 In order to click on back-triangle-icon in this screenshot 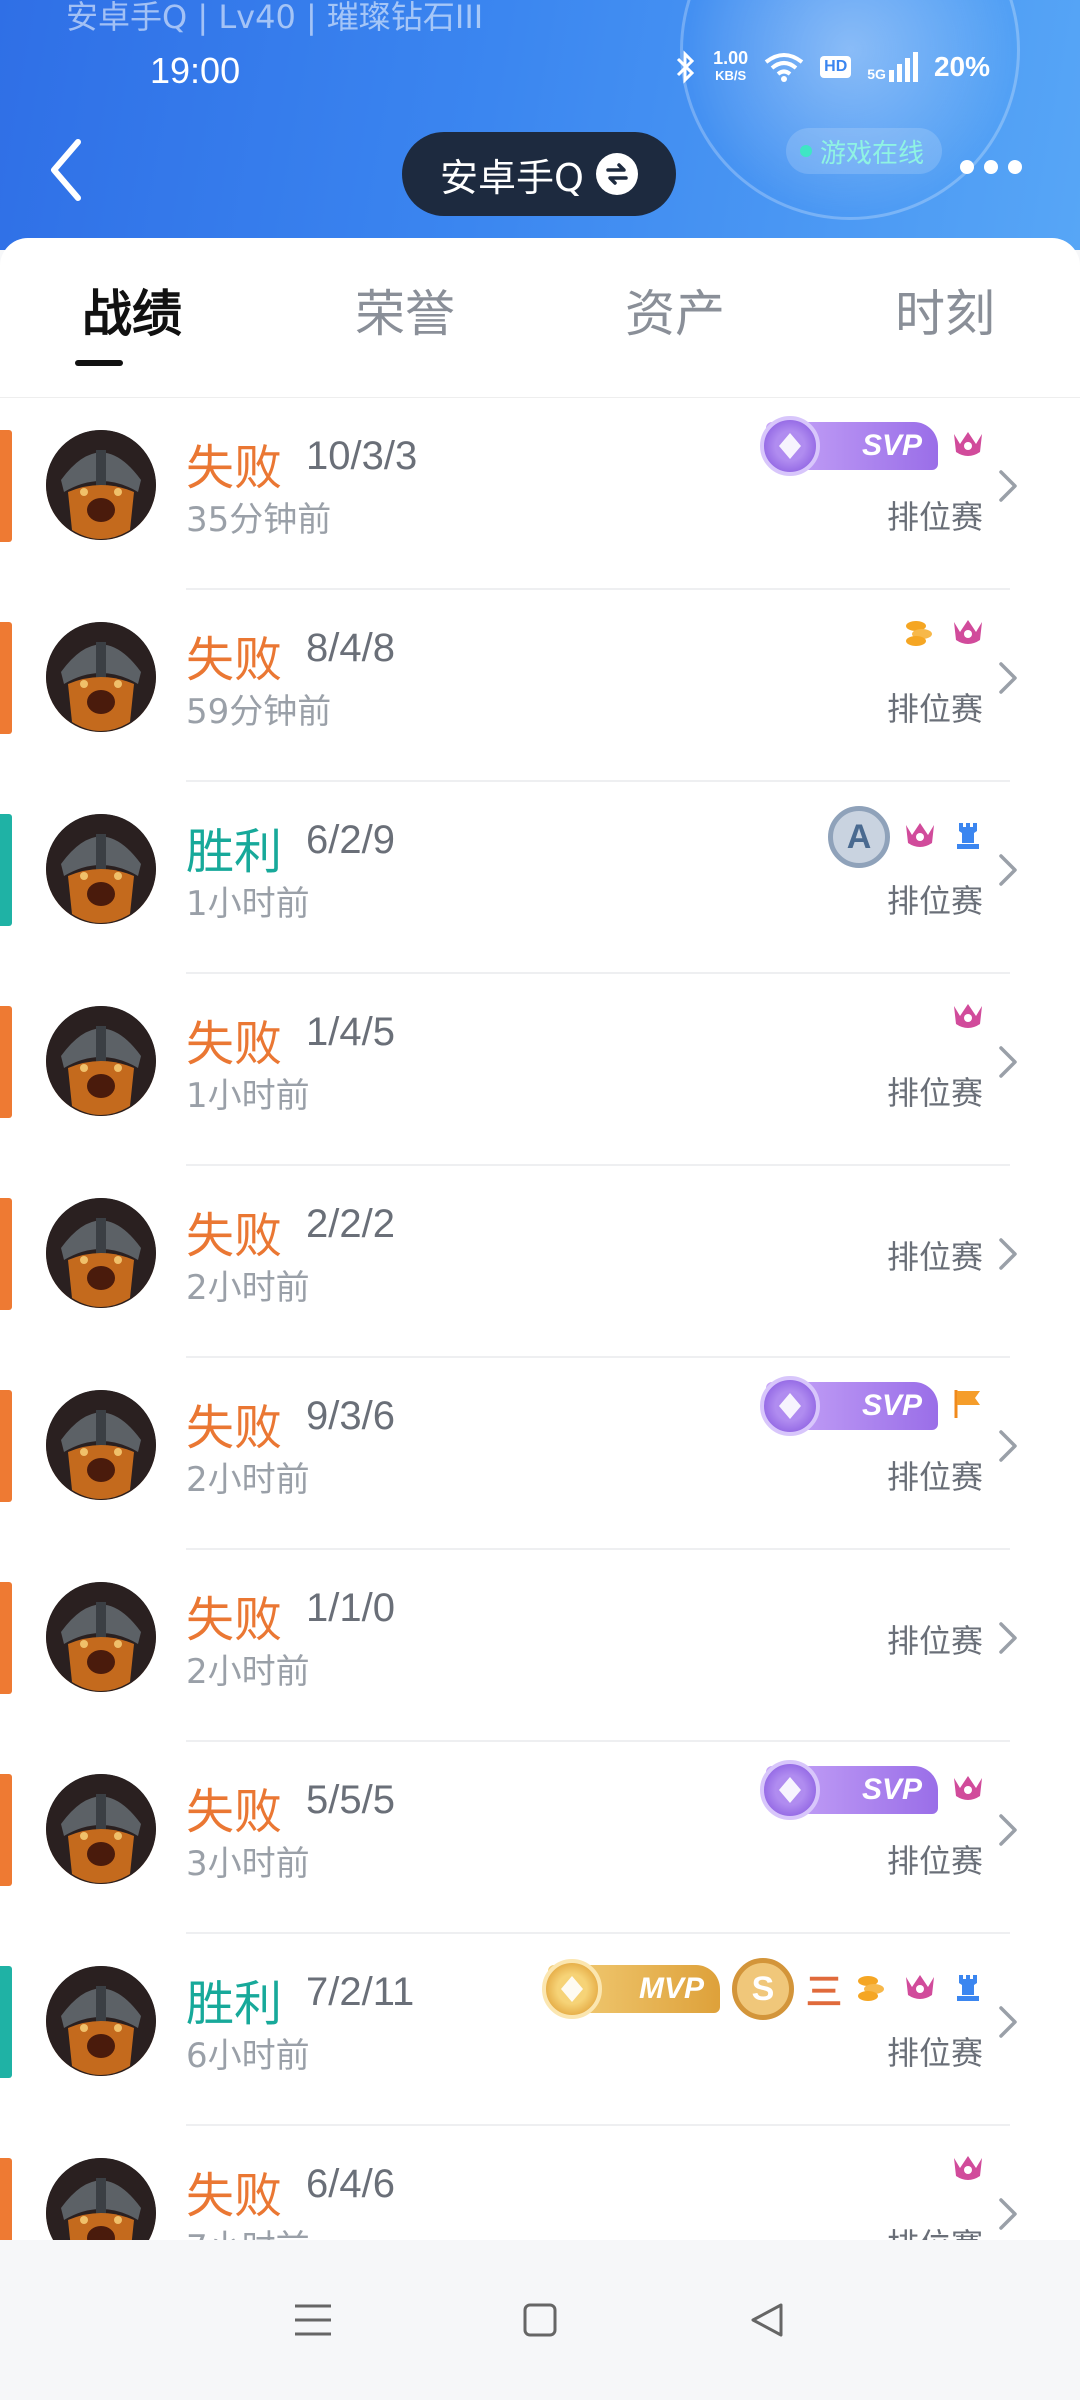, I will do `click(767, 2320)`.